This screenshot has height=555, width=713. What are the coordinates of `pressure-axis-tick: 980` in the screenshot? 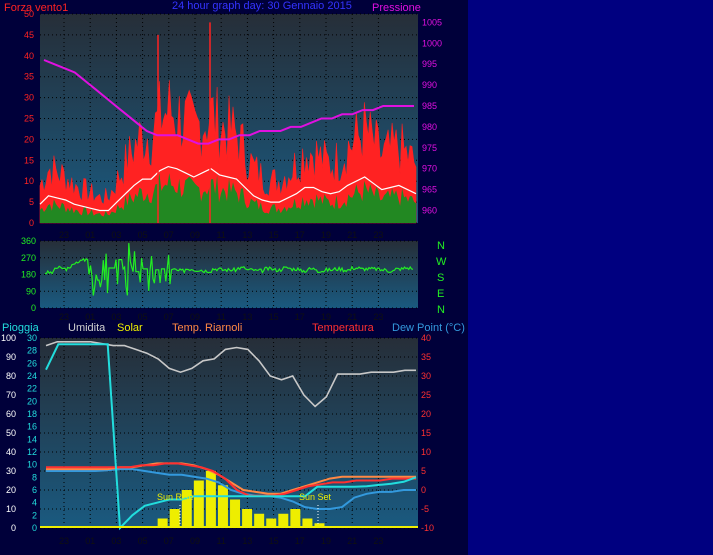 It's located at (429, 127).